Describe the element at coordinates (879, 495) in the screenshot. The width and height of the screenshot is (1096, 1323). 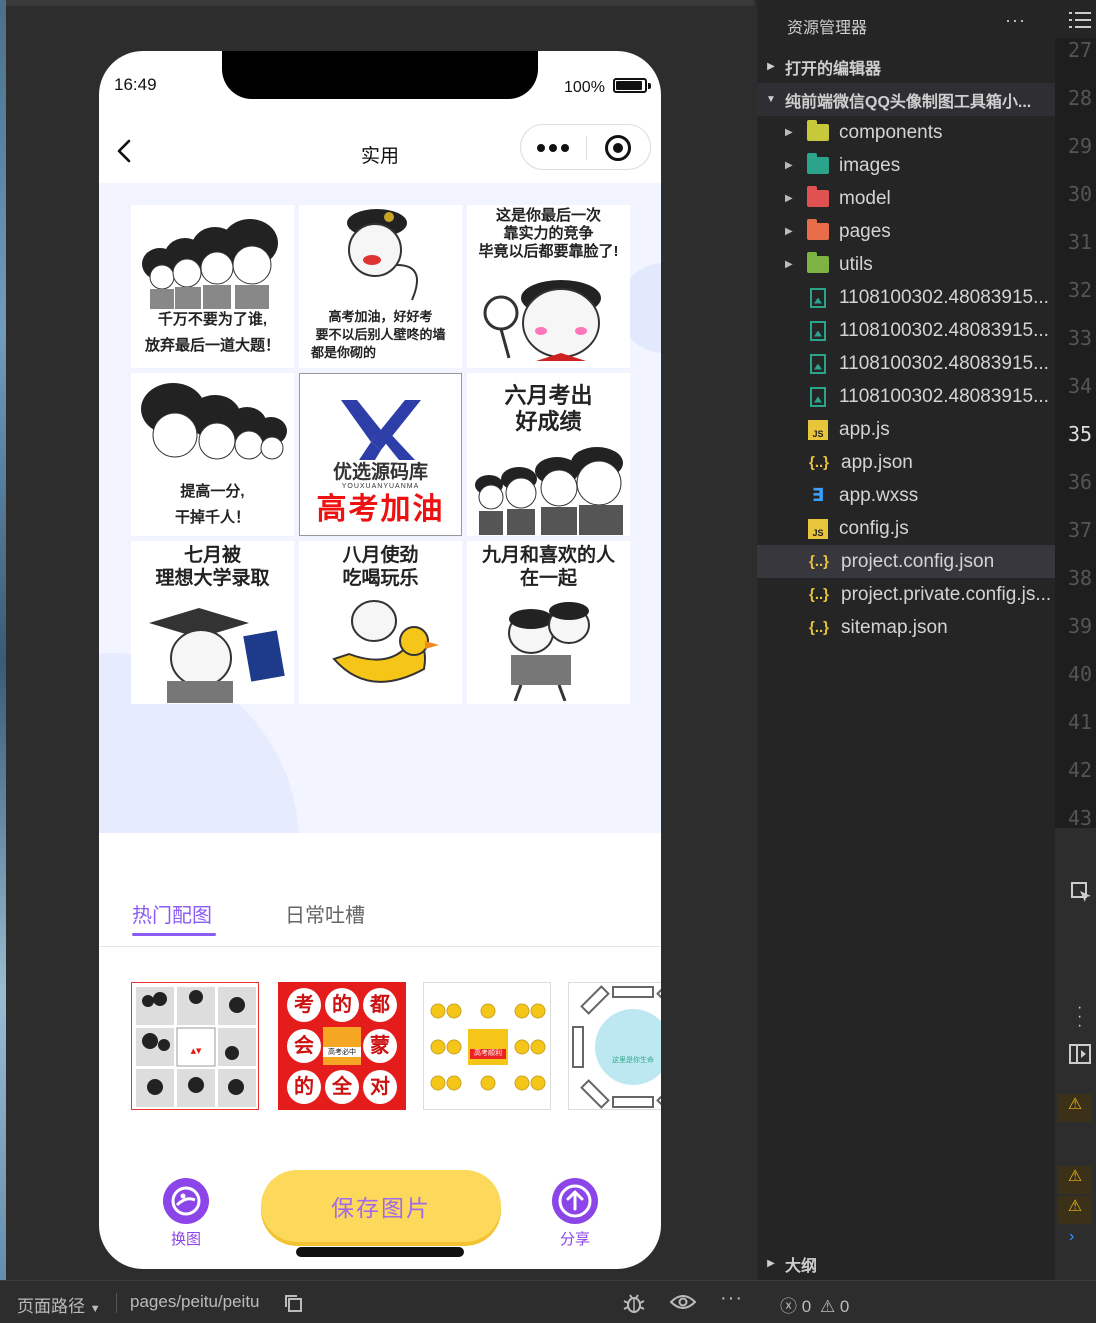
I see `file-name: app.wxss` at that location.